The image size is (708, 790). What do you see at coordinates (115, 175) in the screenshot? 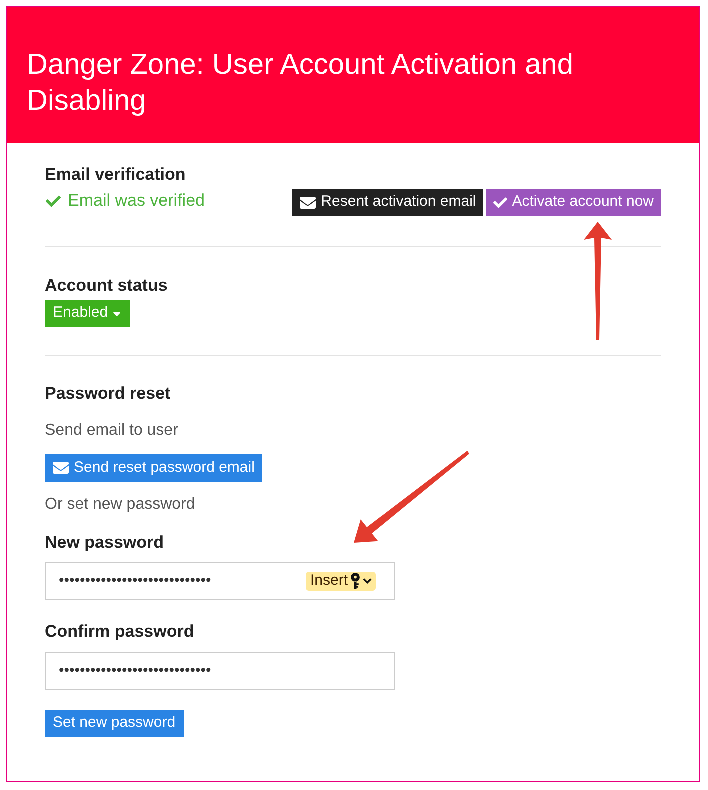
I see `section-heading: Email verification` at bounding box center [115, 175].